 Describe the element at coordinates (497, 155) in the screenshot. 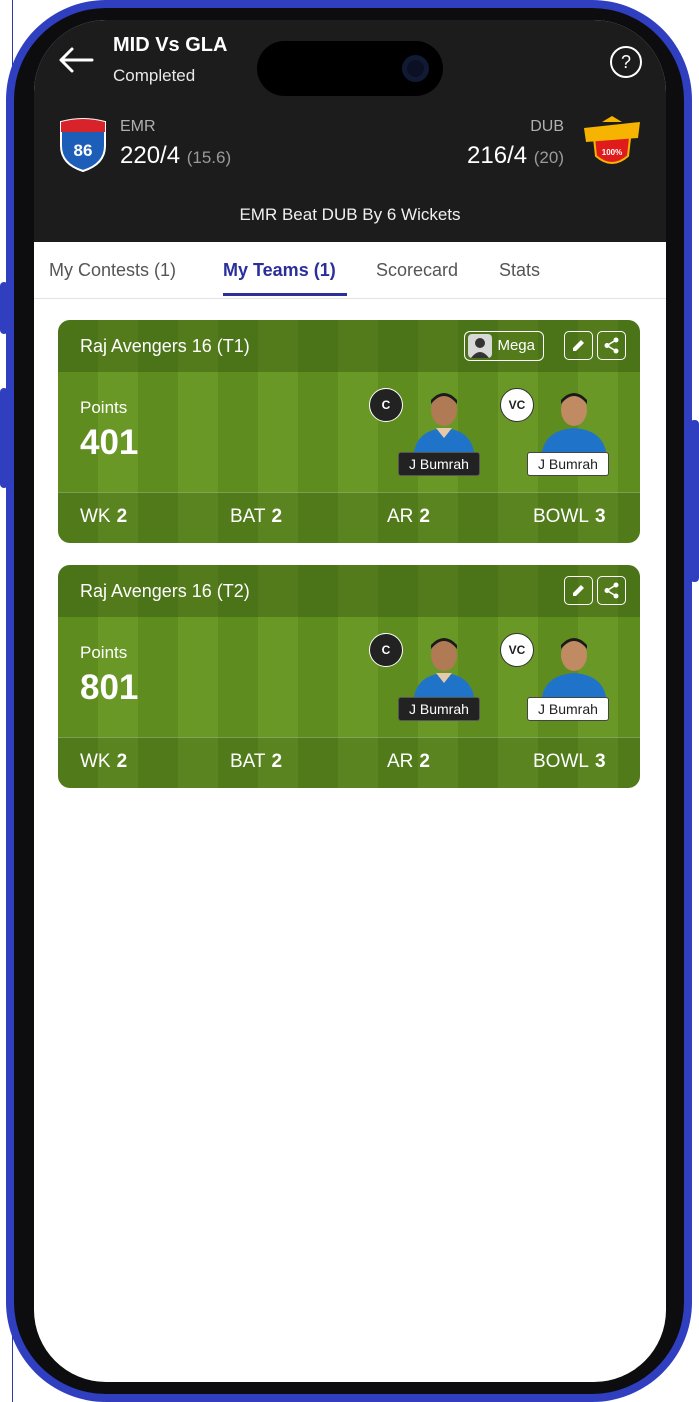

I see `team-right-runs: 216/4` at that location.